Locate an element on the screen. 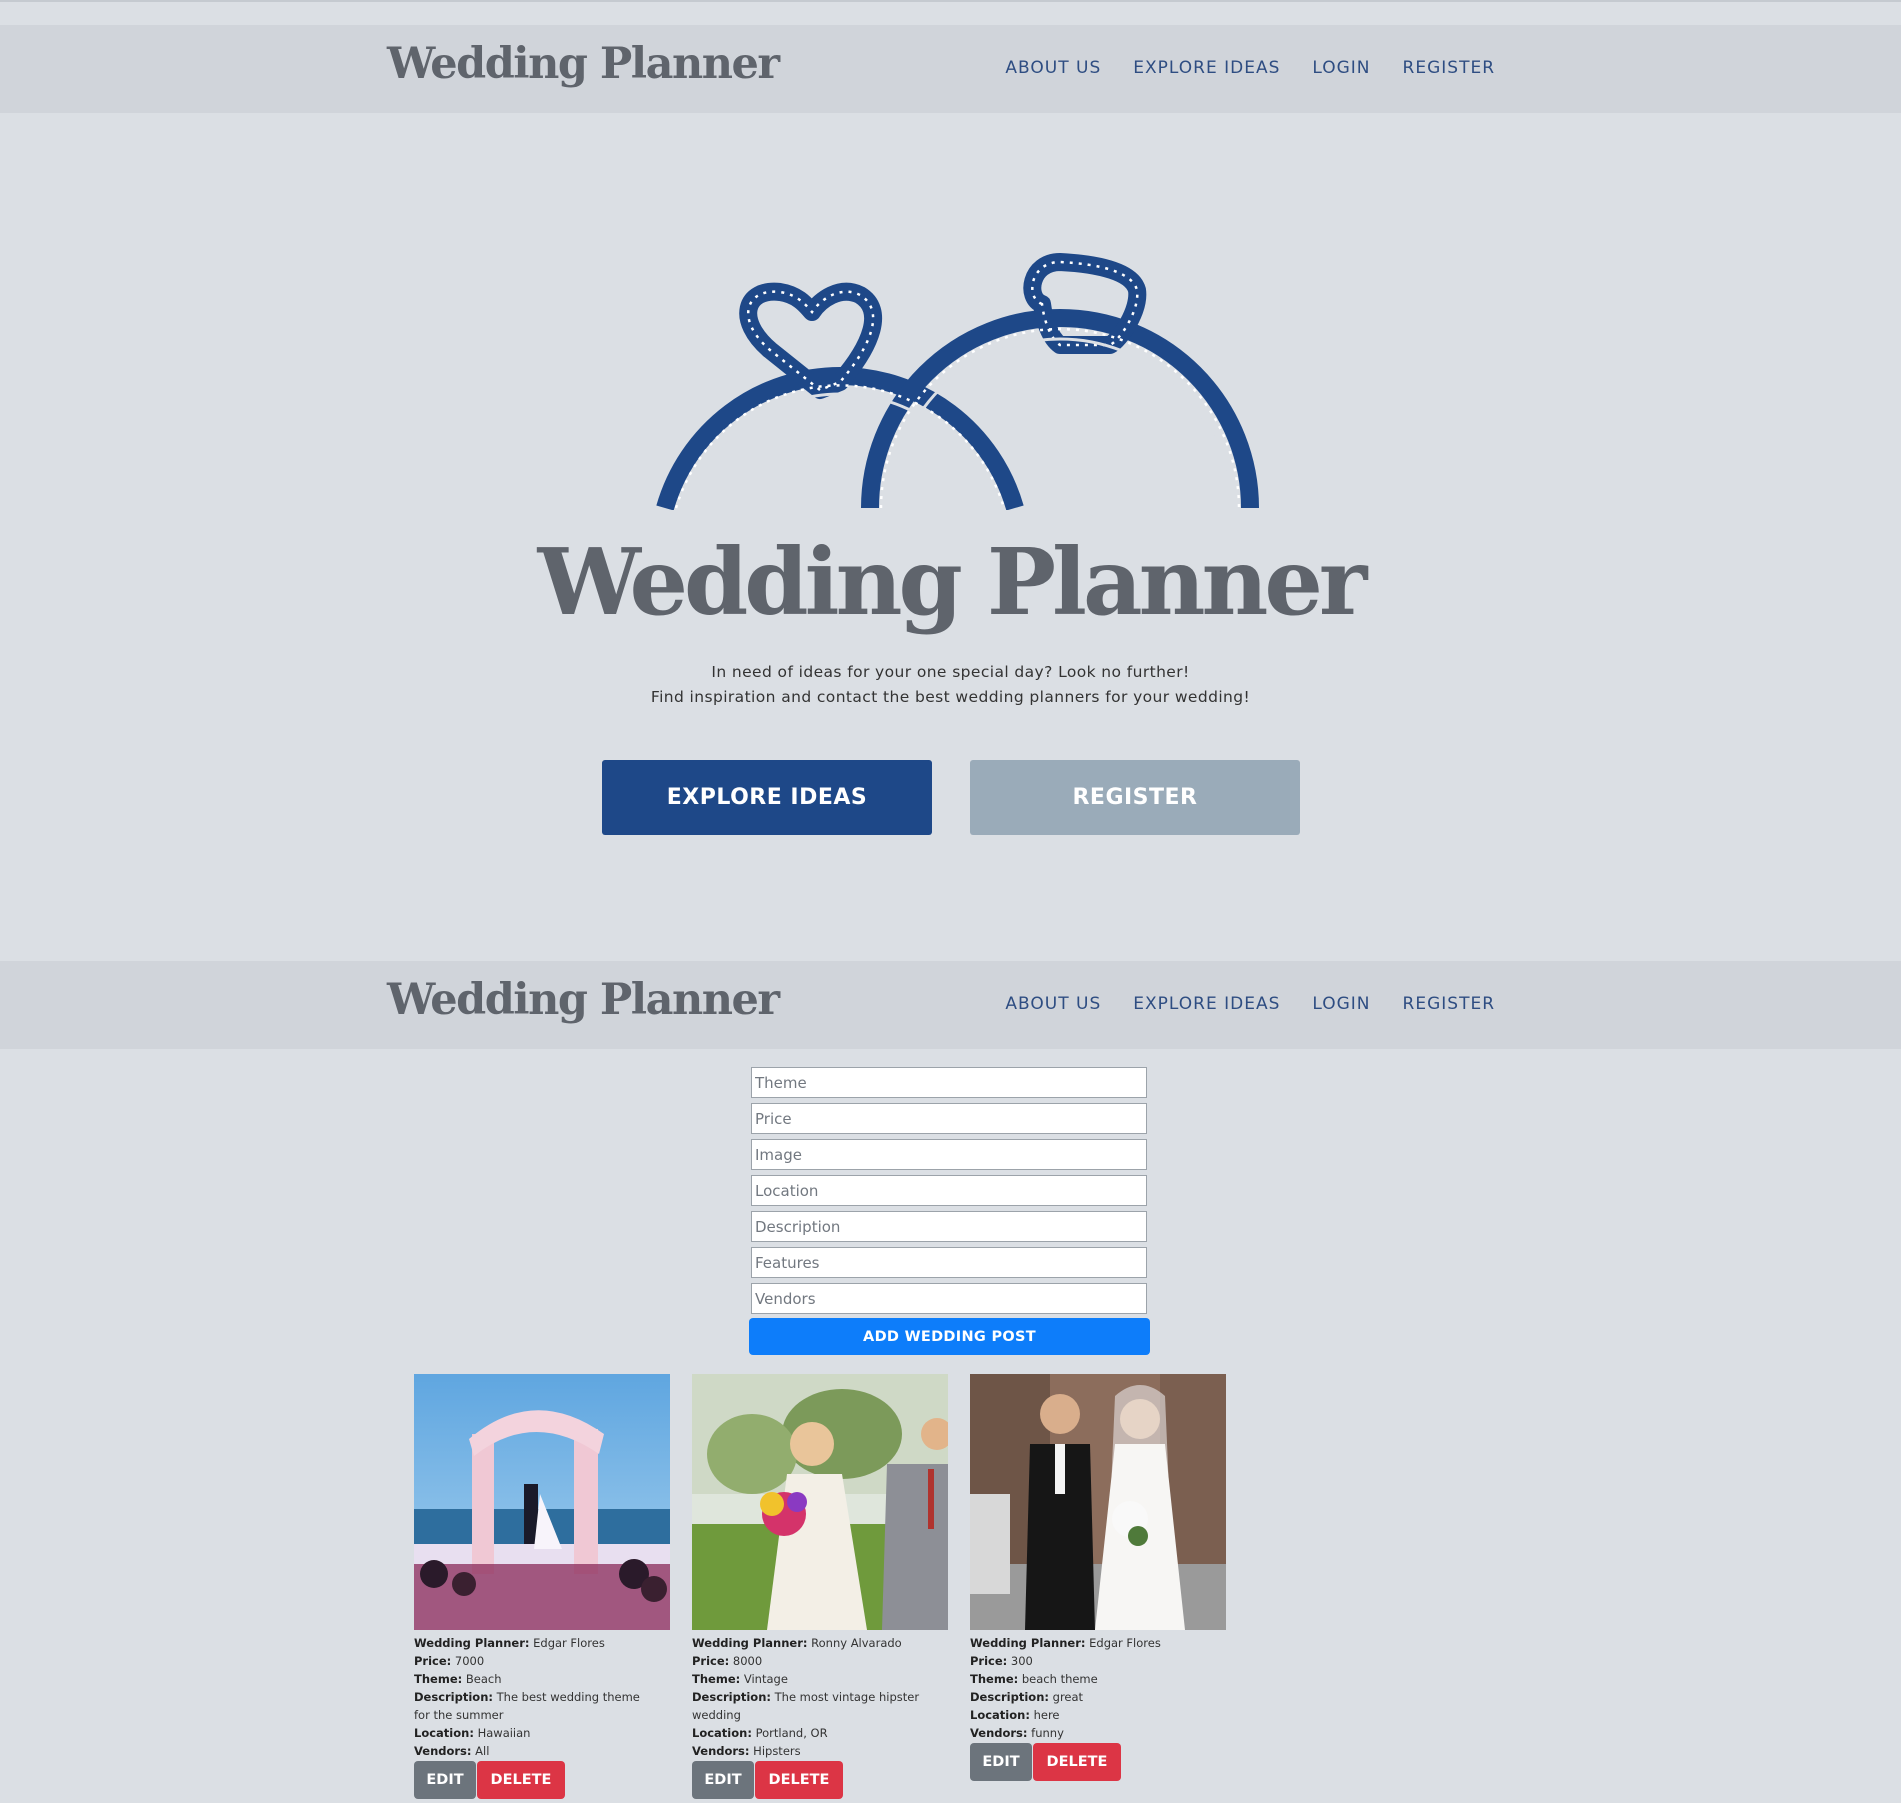  explore-ideas-button: EXPLORE IDEAS is located at coordinates (767, 797).